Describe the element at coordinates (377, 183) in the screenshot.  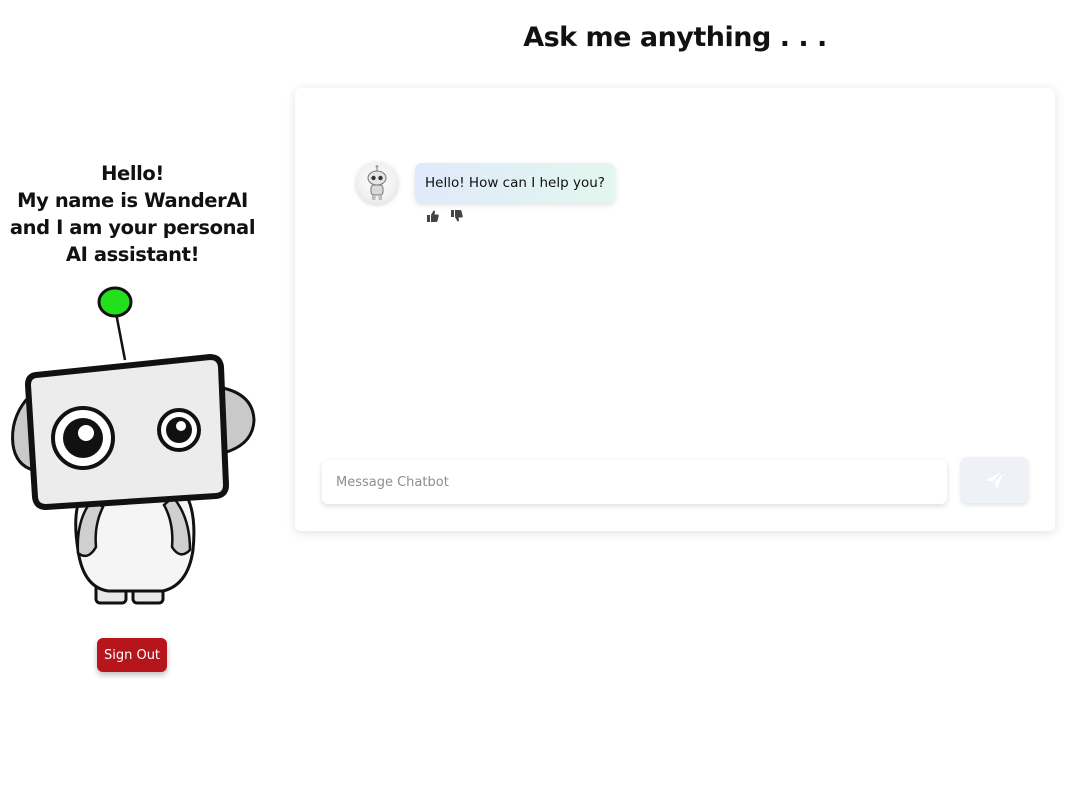
I see `robot-avatar-icon` at that location.